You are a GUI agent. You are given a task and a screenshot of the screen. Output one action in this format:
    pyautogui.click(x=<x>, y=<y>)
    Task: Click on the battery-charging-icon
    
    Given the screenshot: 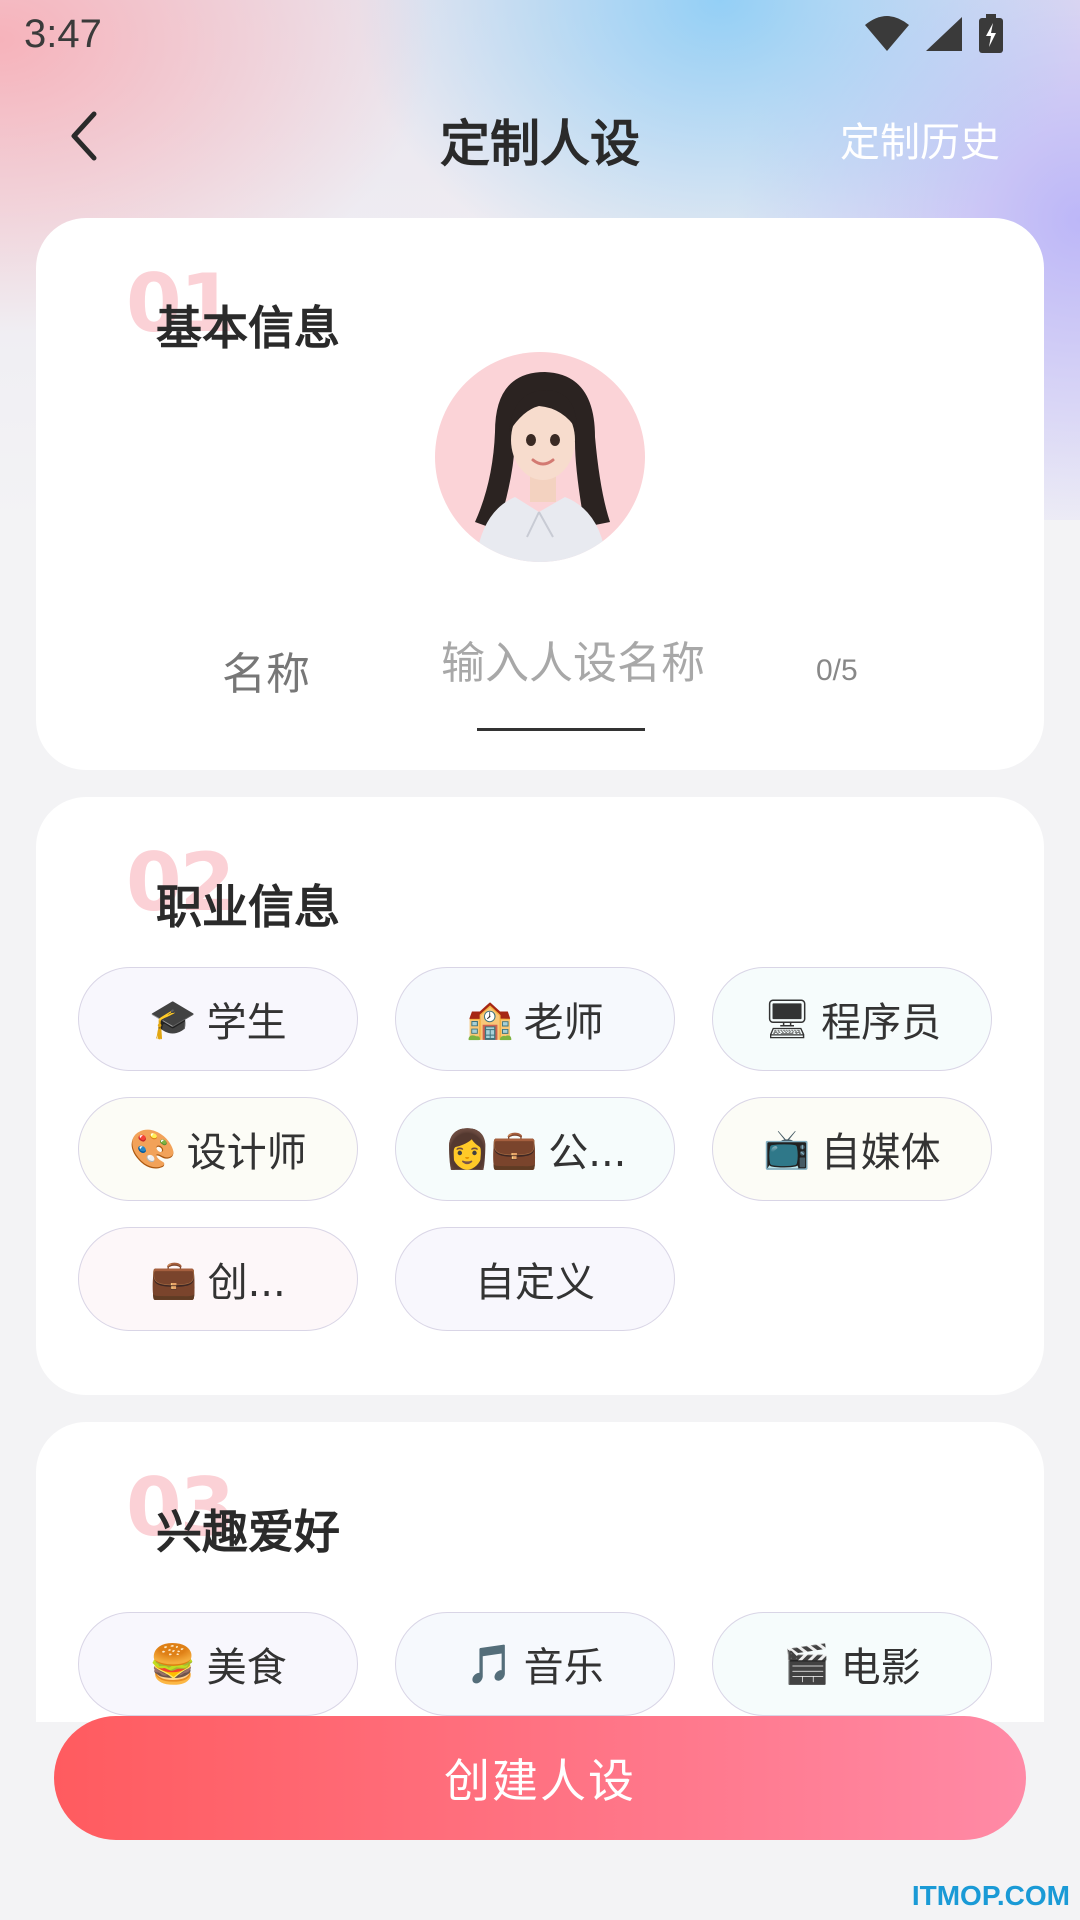 What is the action you would take?
    pyautogui.click(x=991, y=33)
    